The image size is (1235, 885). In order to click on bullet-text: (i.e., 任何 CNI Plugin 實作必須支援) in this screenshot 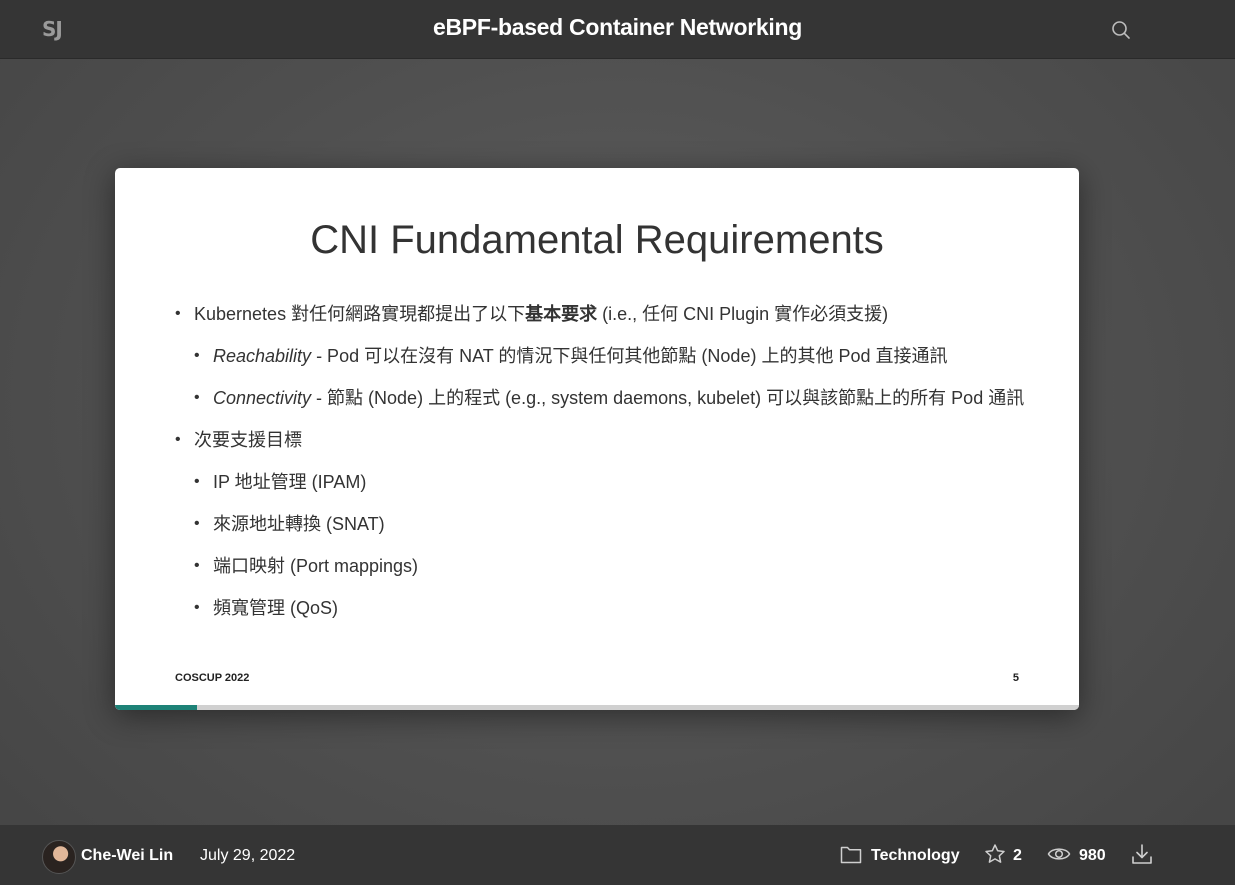, I will do `click(743, 314)`.